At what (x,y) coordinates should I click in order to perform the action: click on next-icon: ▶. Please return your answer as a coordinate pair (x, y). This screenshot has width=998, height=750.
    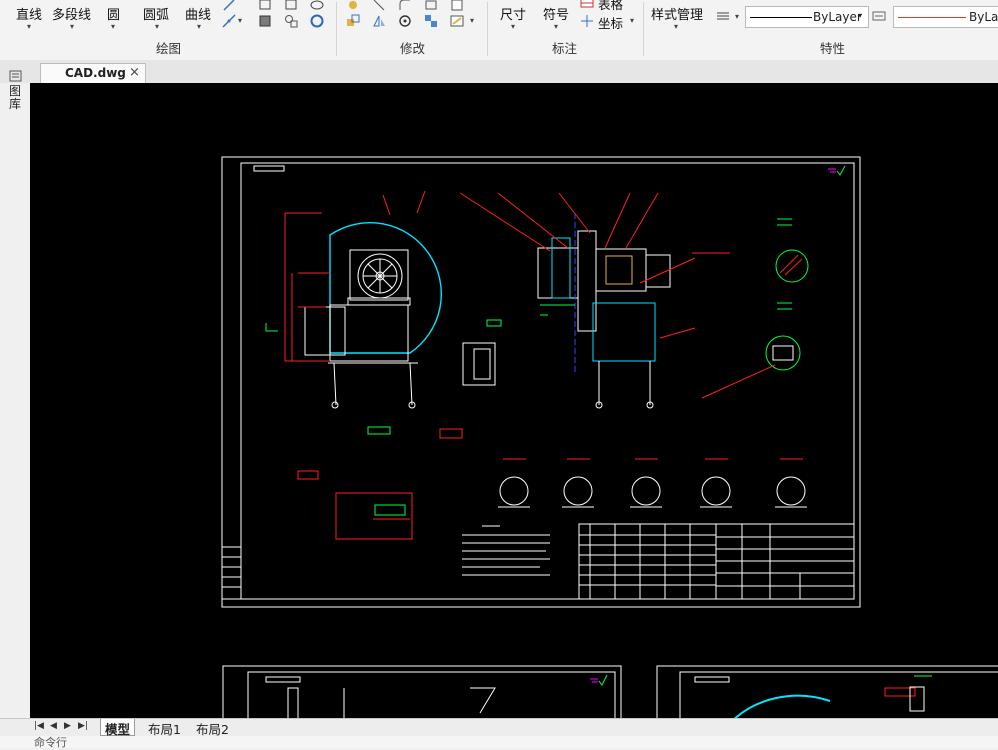
    Looking at the image, I should click on (67, 726).